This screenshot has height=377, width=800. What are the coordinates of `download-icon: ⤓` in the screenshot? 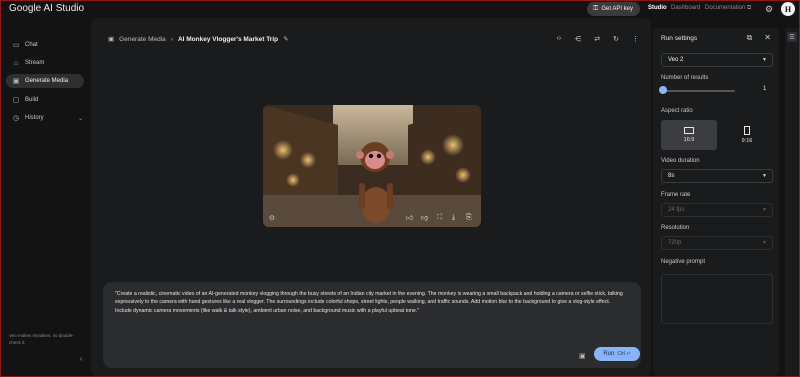 It's located at (453, 218).